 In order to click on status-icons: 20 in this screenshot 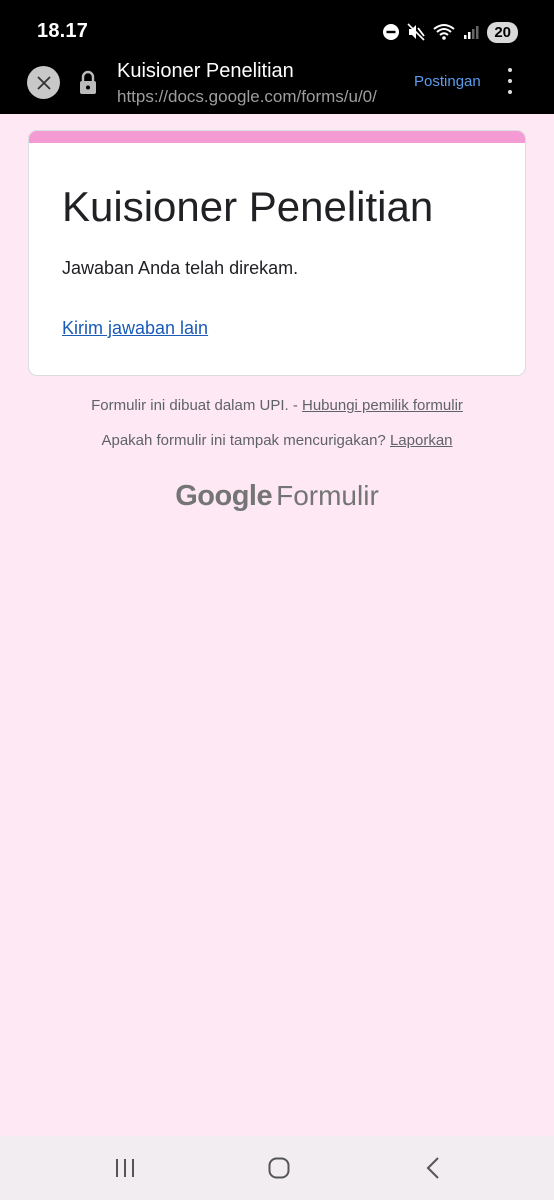, I will do `click(450, 32)`.